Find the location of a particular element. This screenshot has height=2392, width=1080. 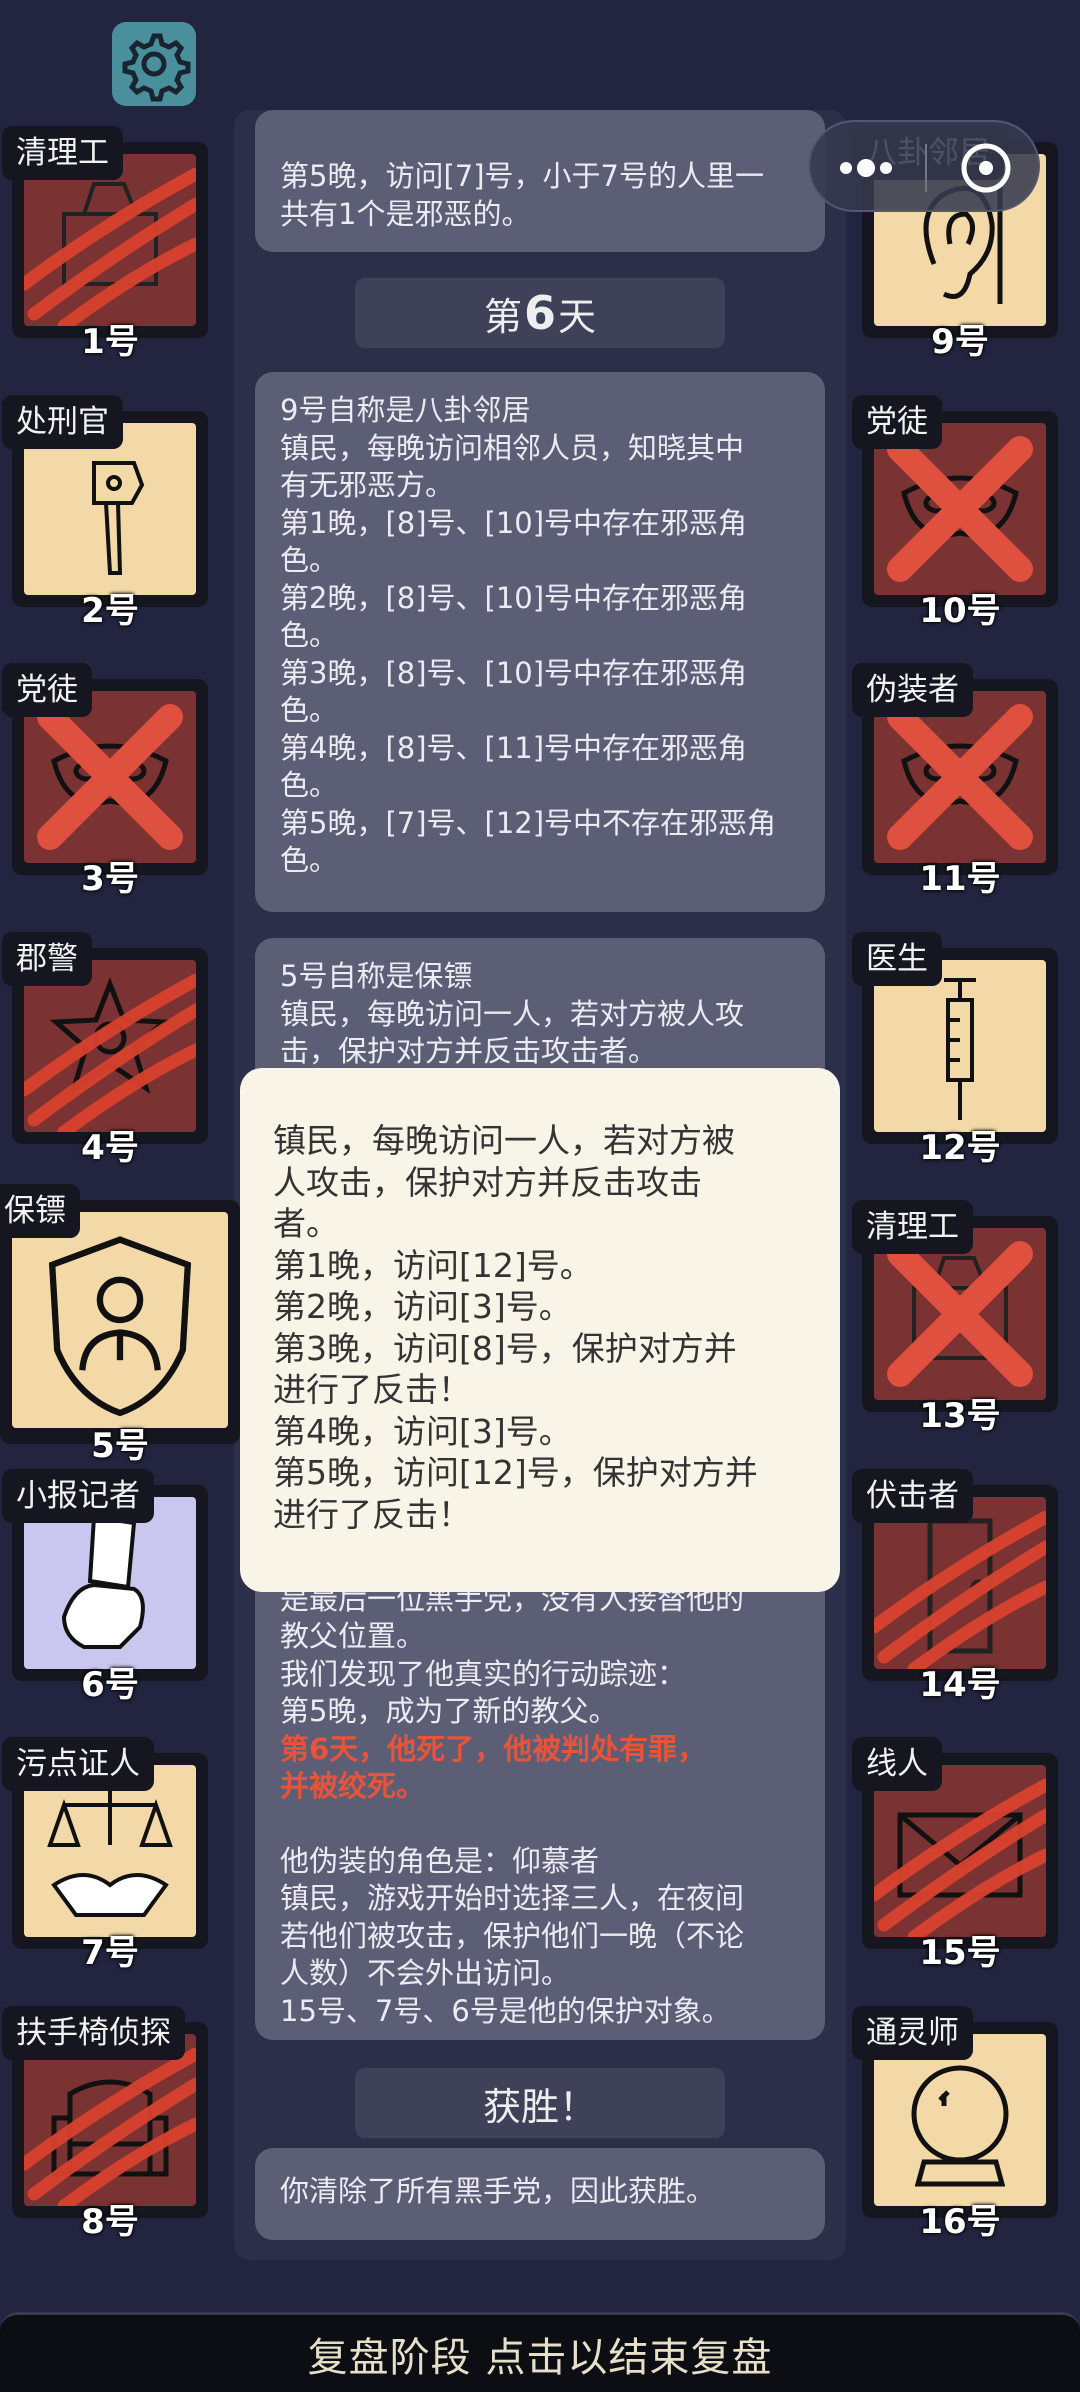

popup-line: 第2晚，访问[3]号。 is located at coordinates (422, 1306).